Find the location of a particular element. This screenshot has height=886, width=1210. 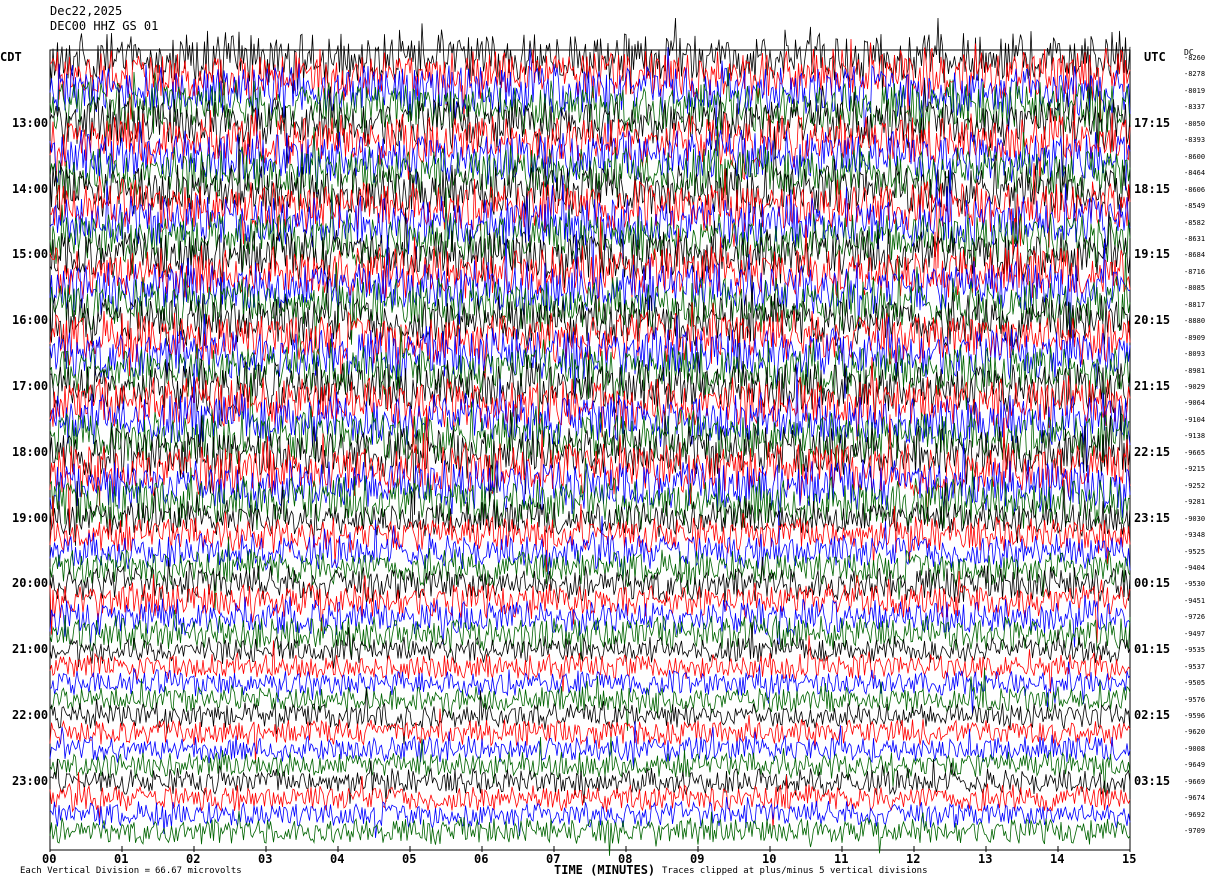

right-hour-label: 22:15 is located at coordinates (1152, 451).